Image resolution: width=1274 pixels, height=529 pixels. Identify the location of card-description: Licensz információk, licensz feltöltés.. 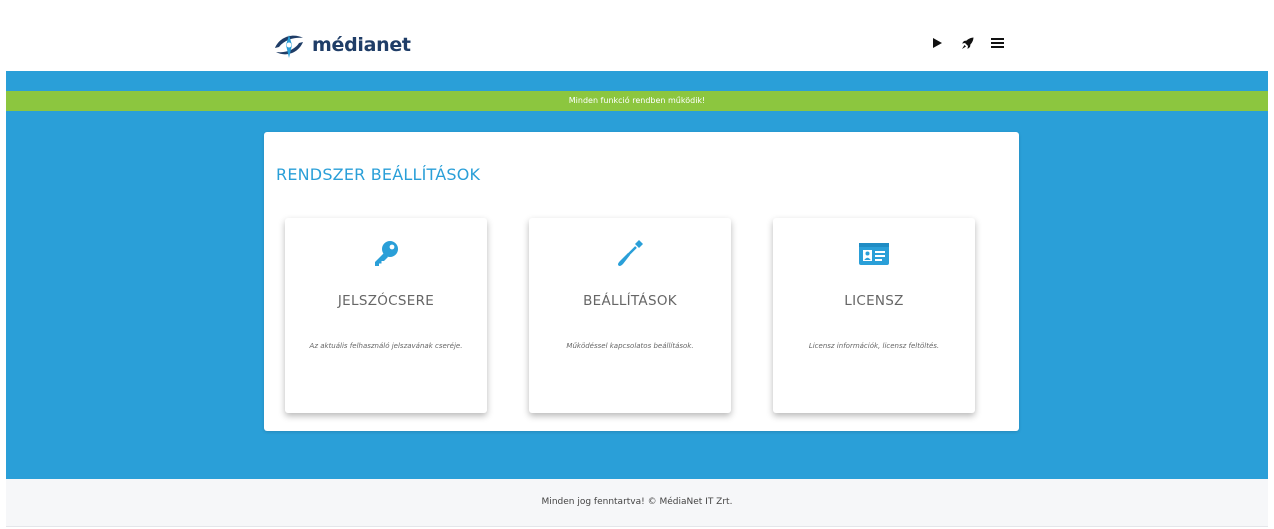
(874, 346).